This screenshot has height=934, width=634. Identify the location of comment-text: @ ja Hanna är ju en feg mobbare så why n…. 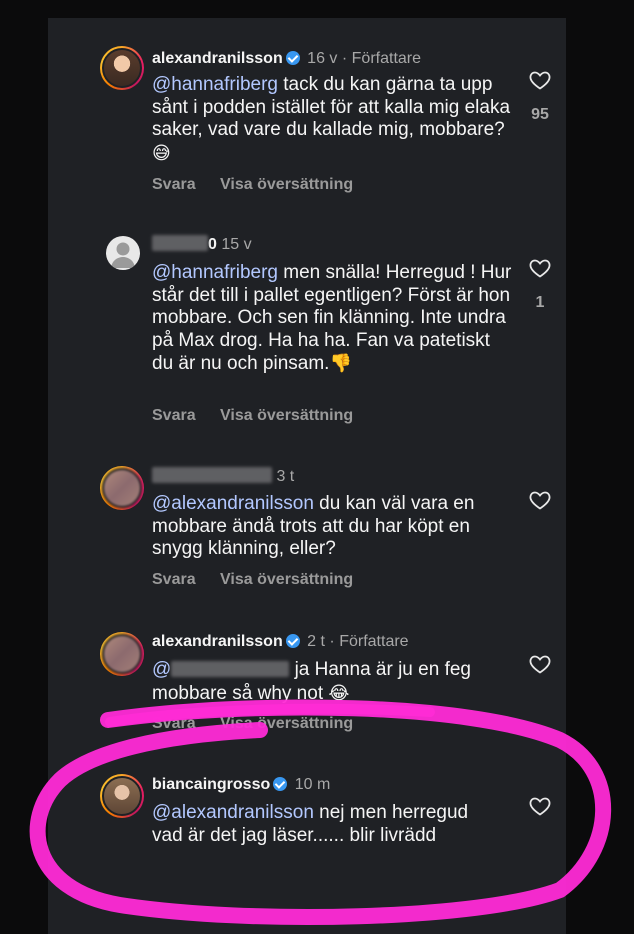
(311, 681).